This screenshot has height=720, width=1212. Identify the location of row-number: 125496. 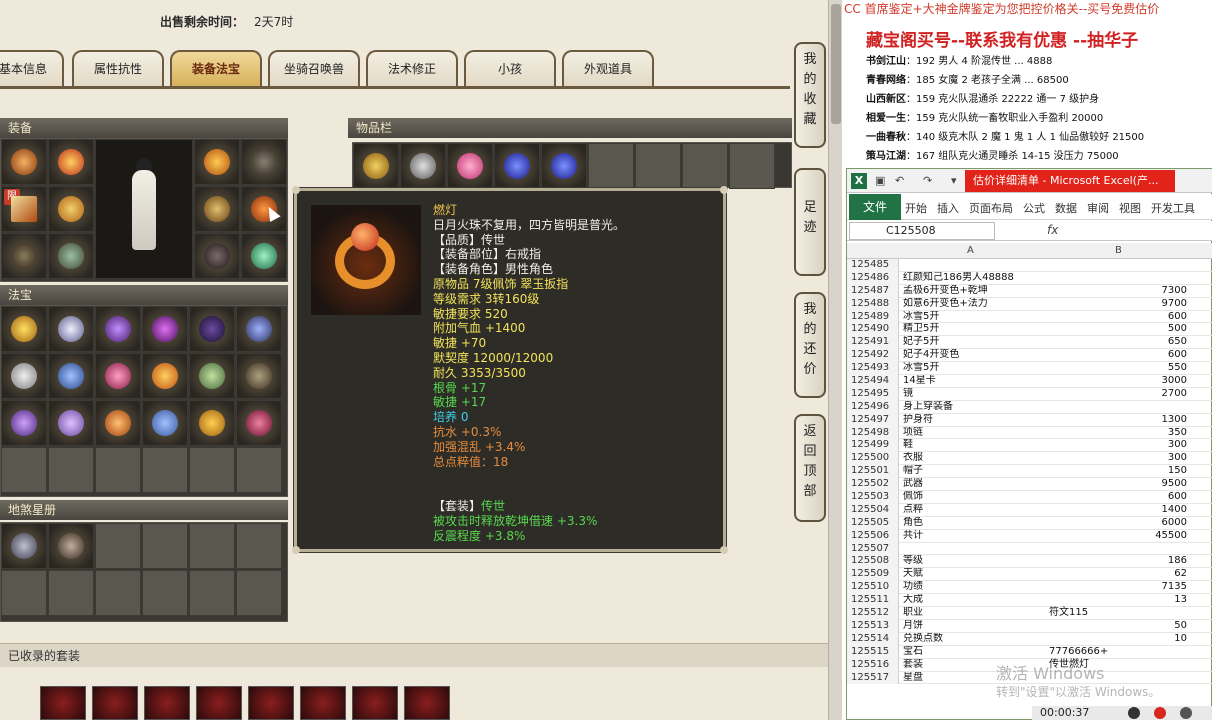
(873, 407).